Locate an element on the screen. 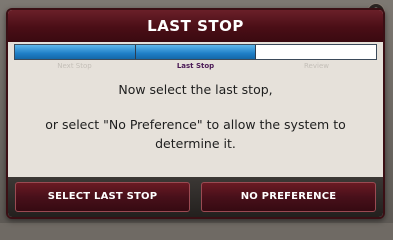 This screenshot has height=240, width=393. progress-segment-review is located at coordinates (316, 52).